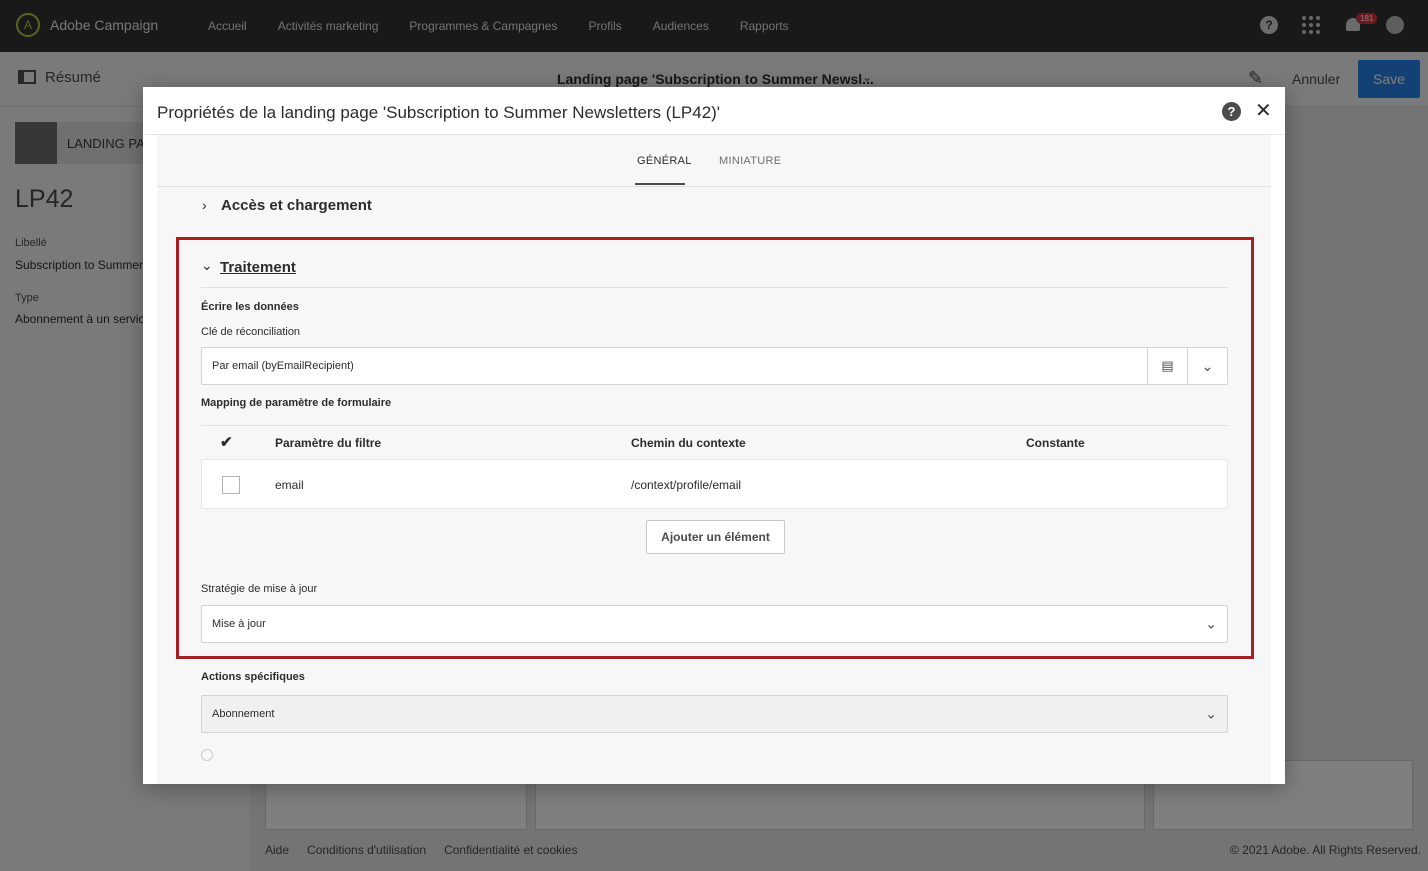 The image size is (1428, 871). I want to click on close-icon: ✕, so click(1263, 110).